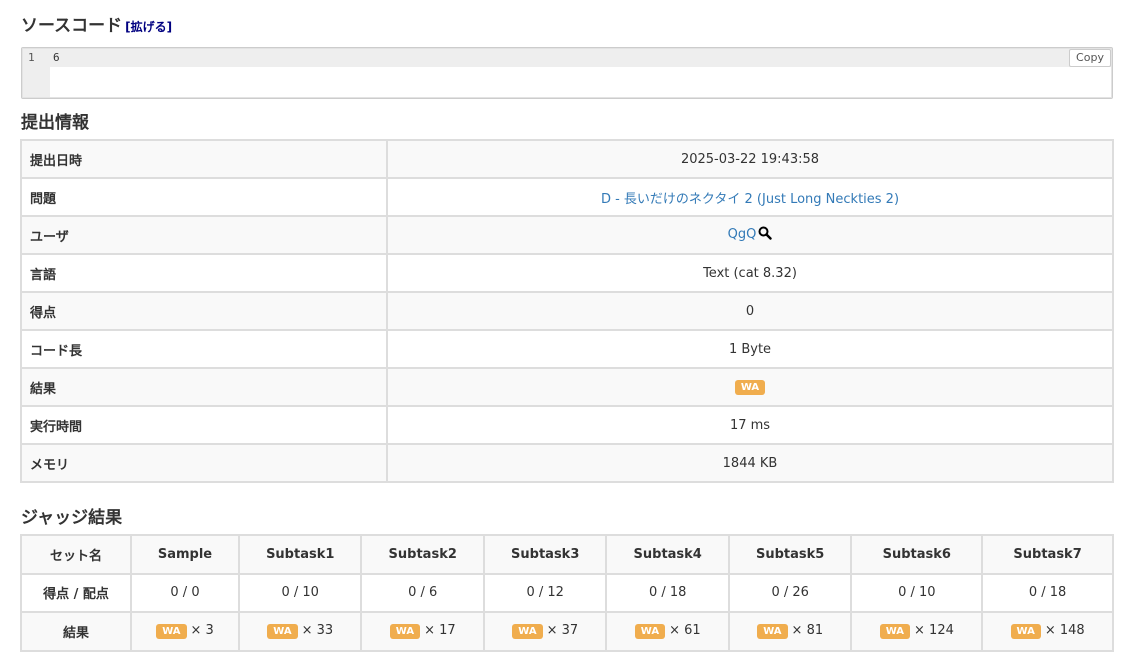 The height and width of the screenshot is (657, 1128). Describe the element at coordinates (204, 463) in the screenshot. I see `row-label: メモリ` at that location.